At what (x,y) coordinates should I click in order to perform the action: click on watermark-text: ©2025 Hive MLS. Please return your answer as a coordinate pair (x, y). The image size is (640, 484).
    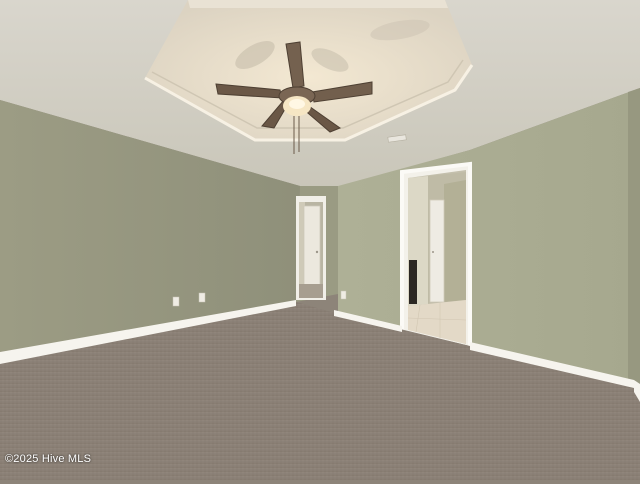
    Looking at the image, I should click on (48, 459).